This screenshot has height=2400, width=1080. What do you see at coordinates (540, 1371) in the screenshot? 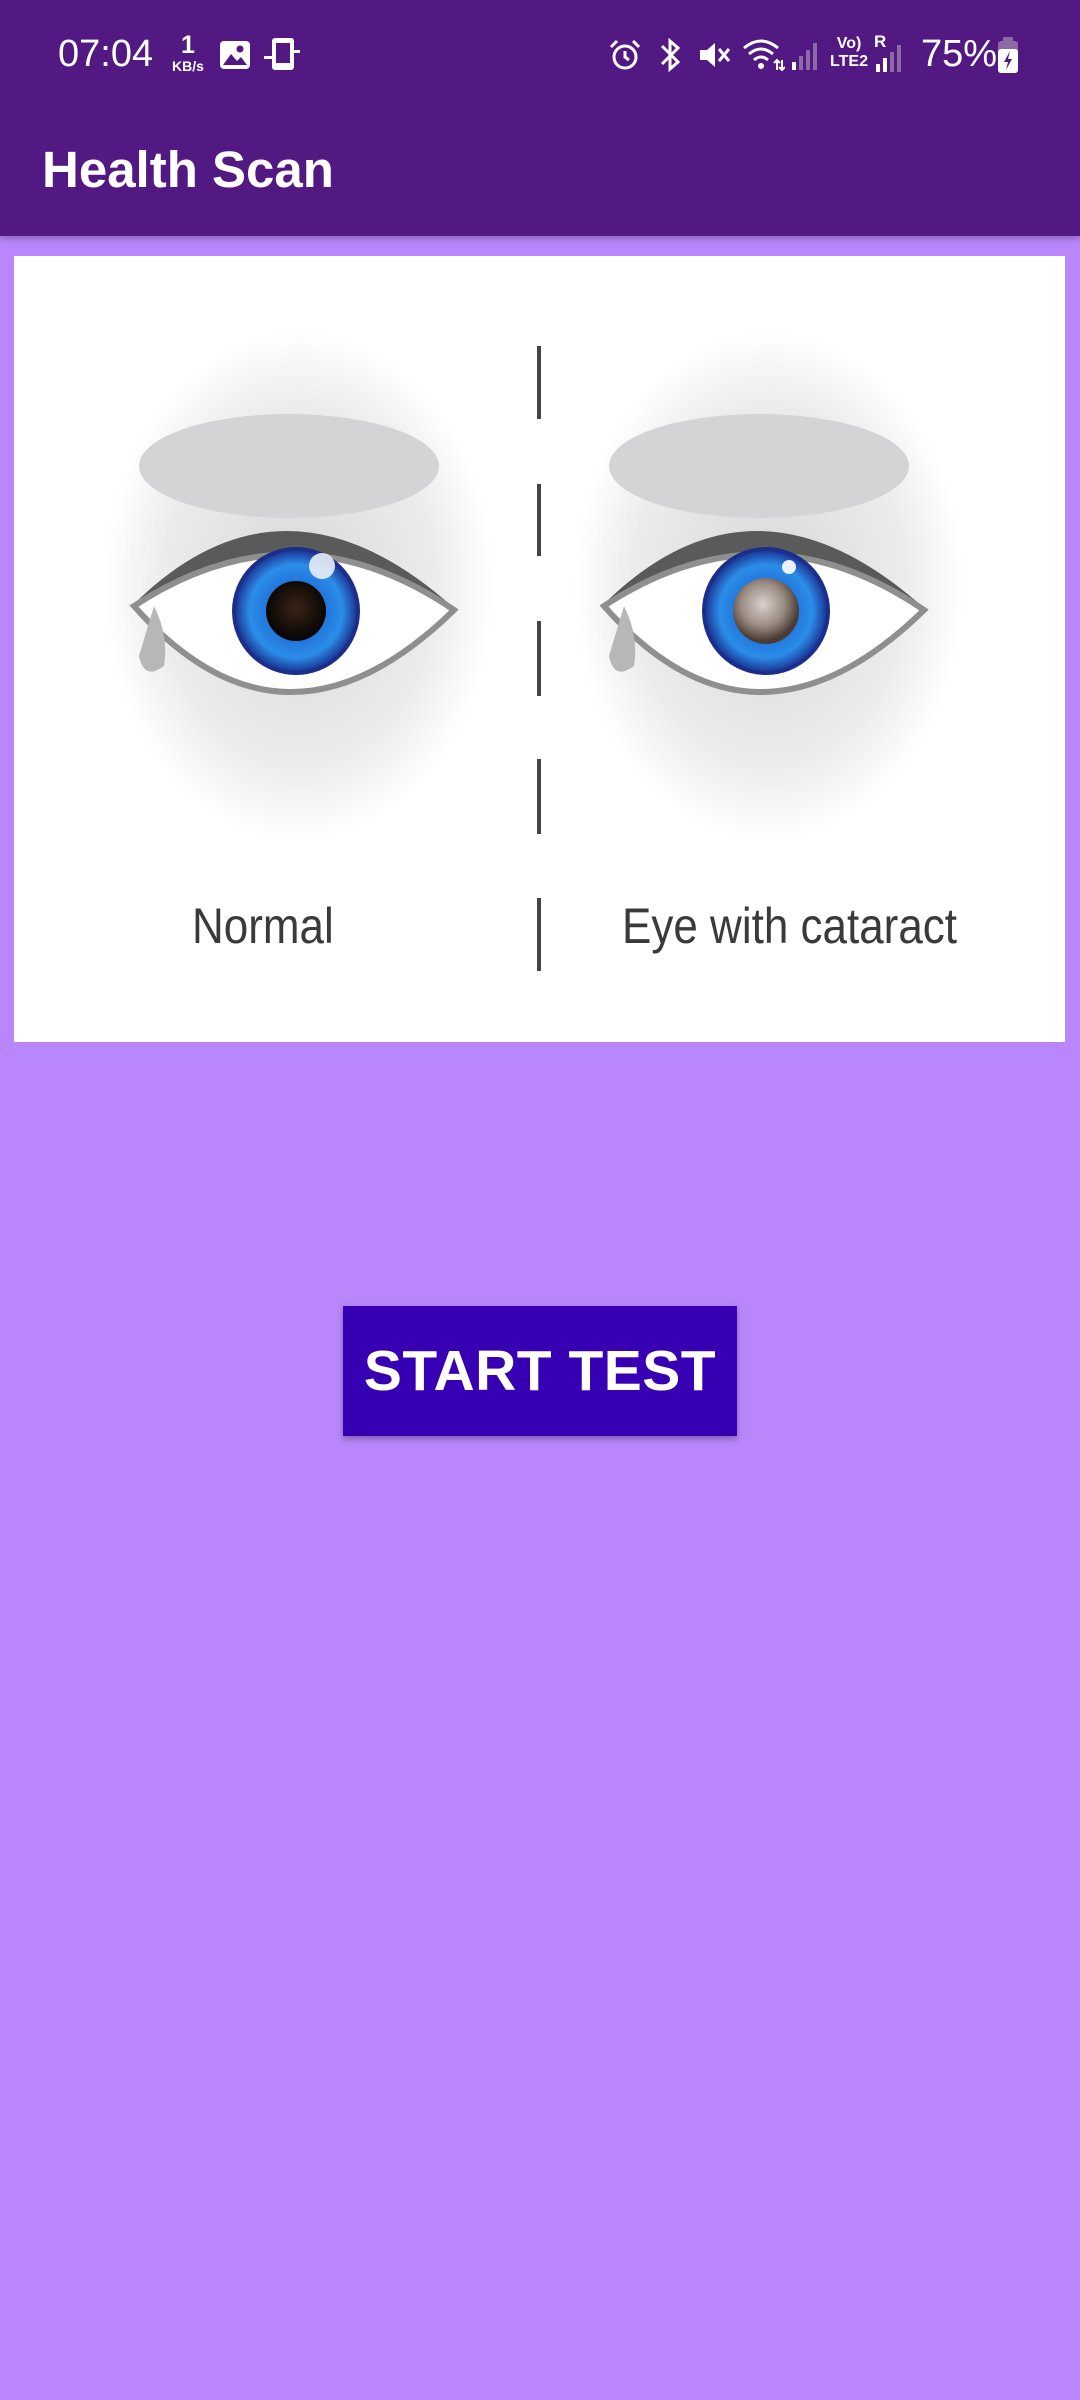
I see `start-test-button: START TEST` at bounding box center [540, 1371].